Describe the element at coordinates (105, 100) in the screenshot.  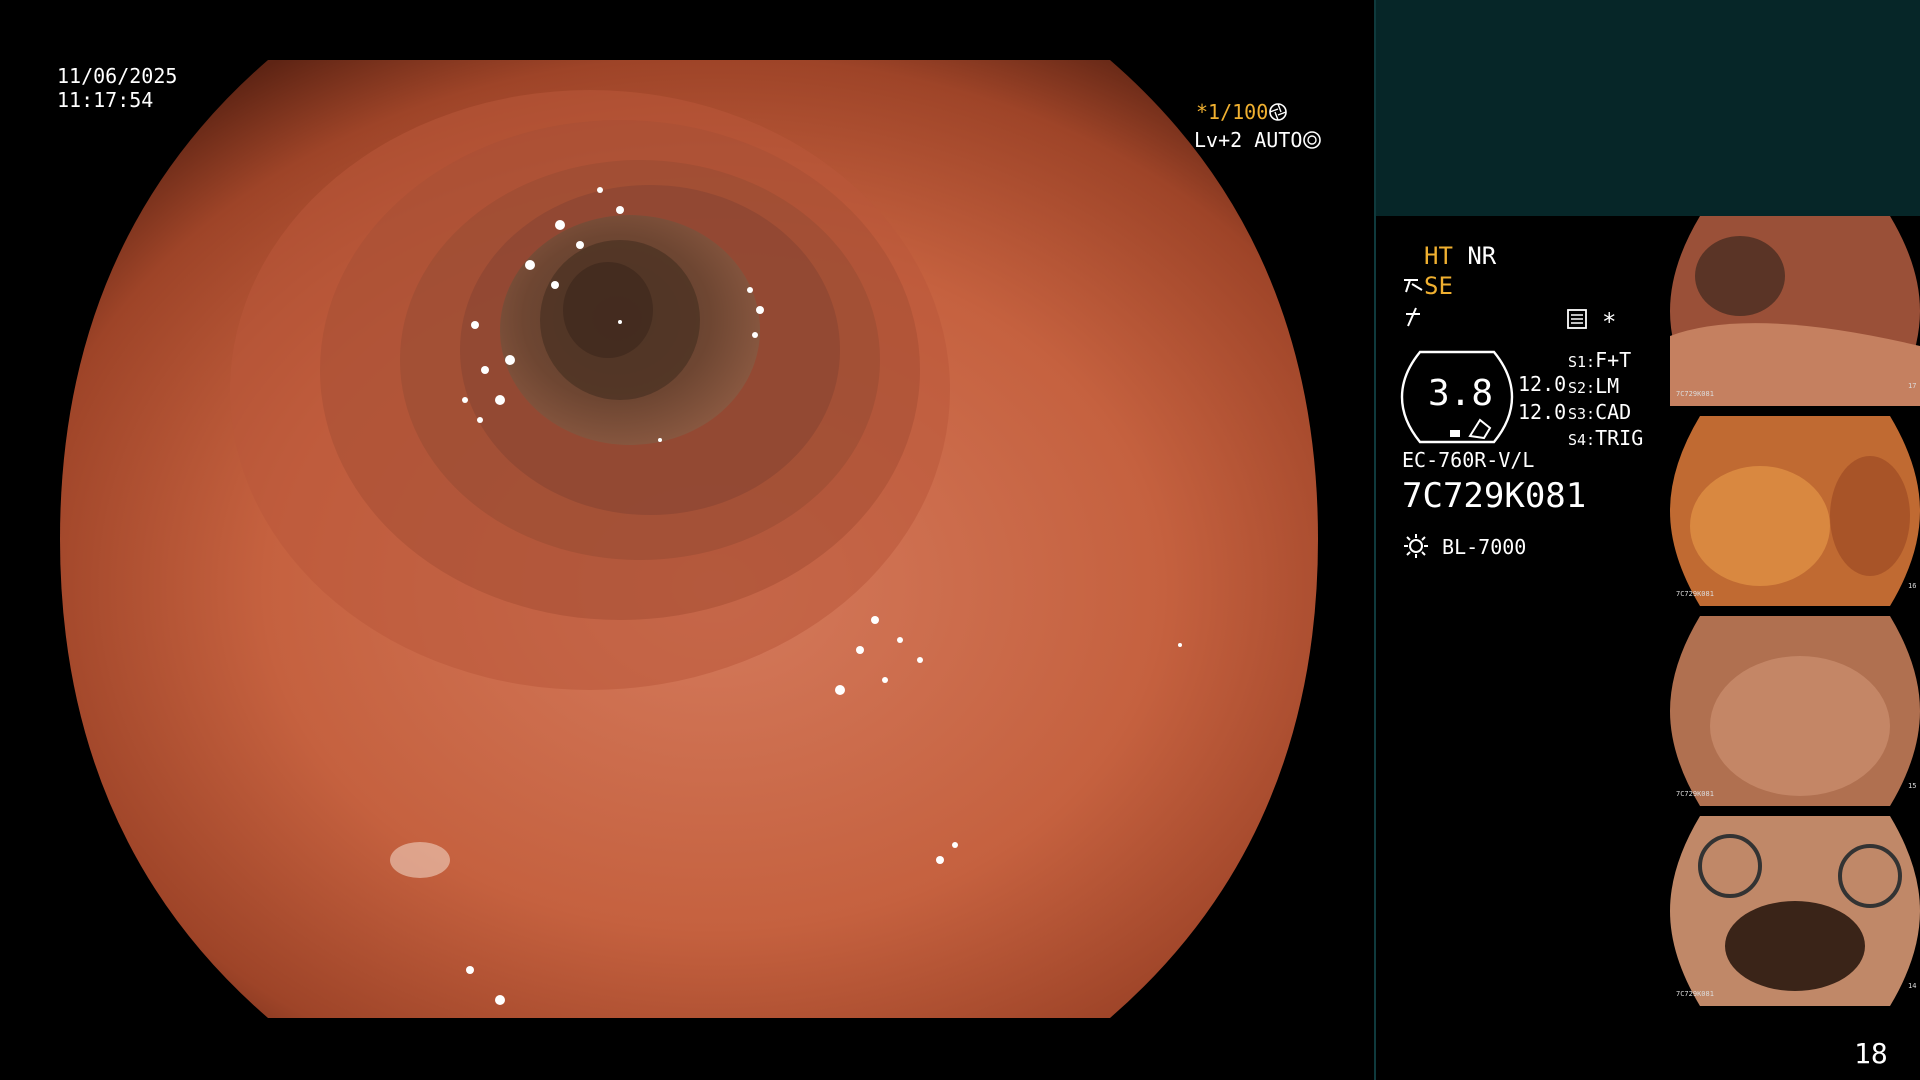
I see `exam-time: 11:17:54` at that location.